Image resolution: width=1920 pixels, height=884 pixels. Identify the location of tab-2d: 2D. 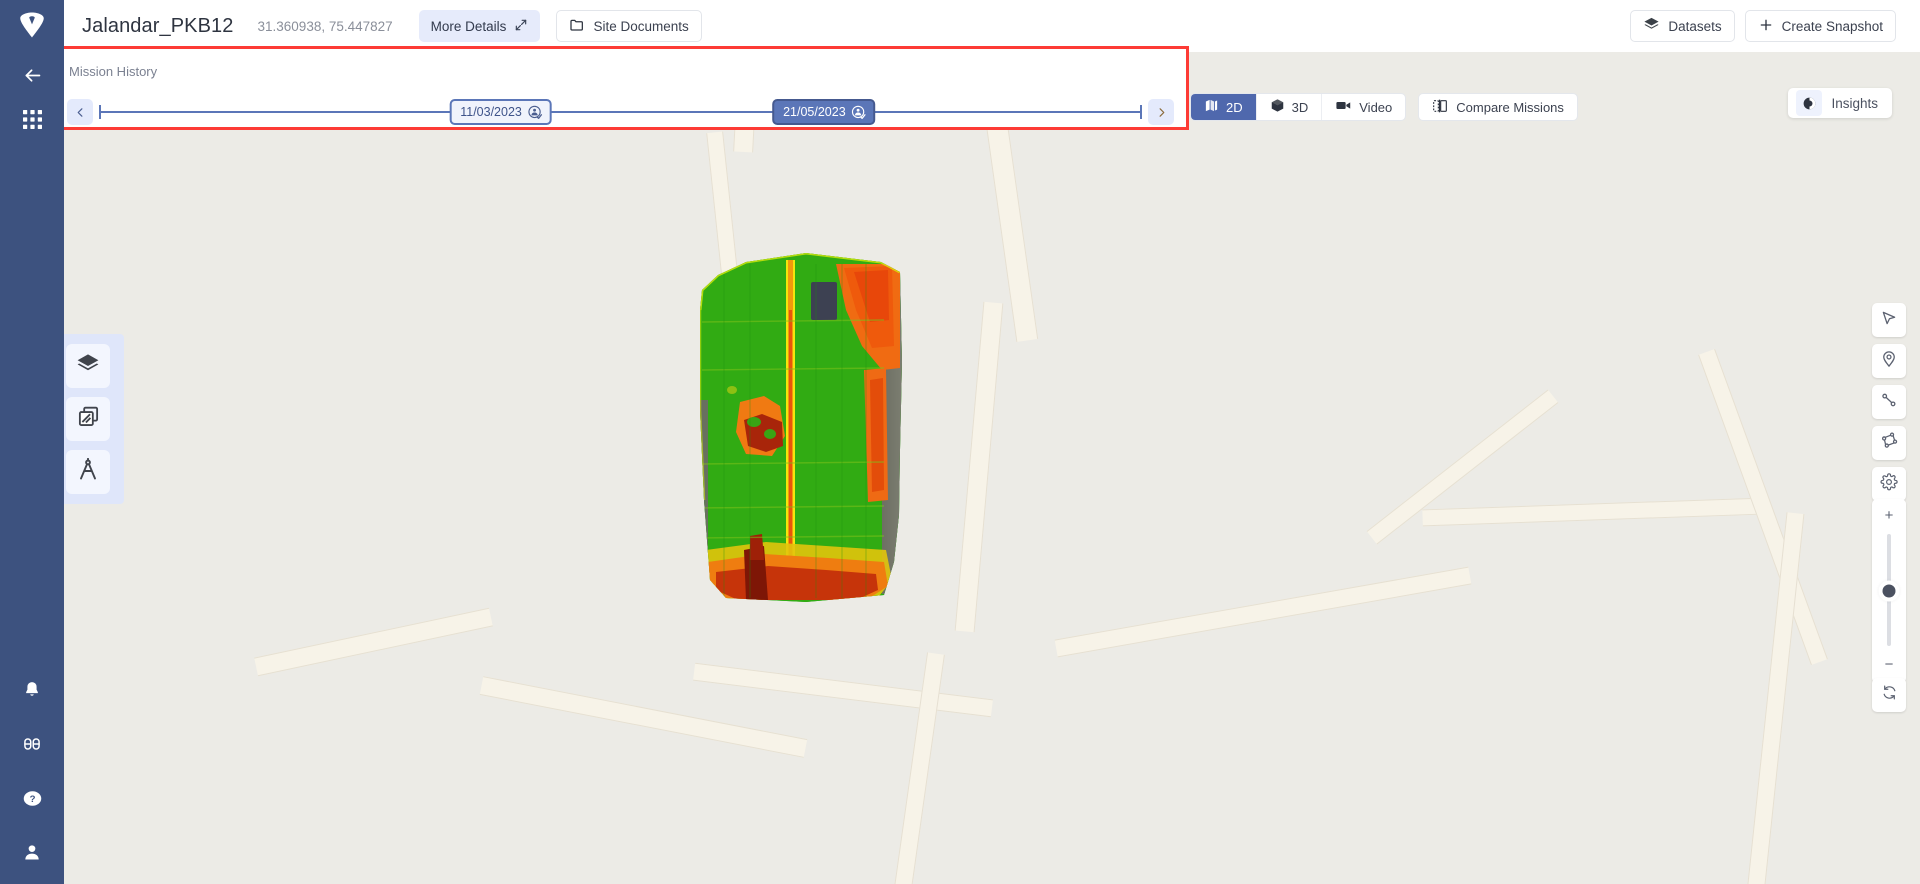
(1224, 107).